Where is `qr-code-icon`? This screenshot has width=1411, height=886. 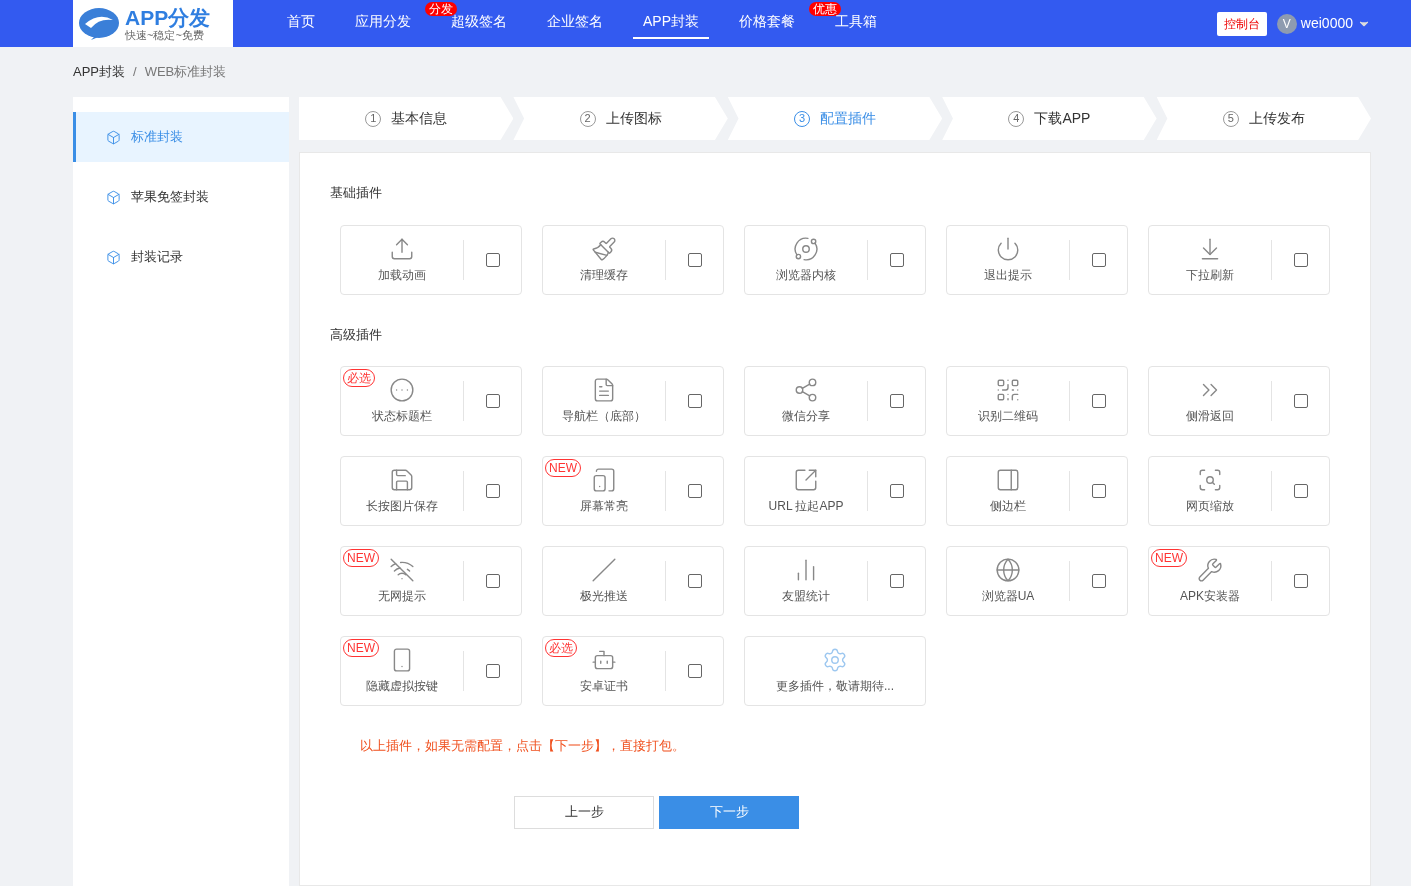 qr-code-icon is located at coordinates (1008, 390).